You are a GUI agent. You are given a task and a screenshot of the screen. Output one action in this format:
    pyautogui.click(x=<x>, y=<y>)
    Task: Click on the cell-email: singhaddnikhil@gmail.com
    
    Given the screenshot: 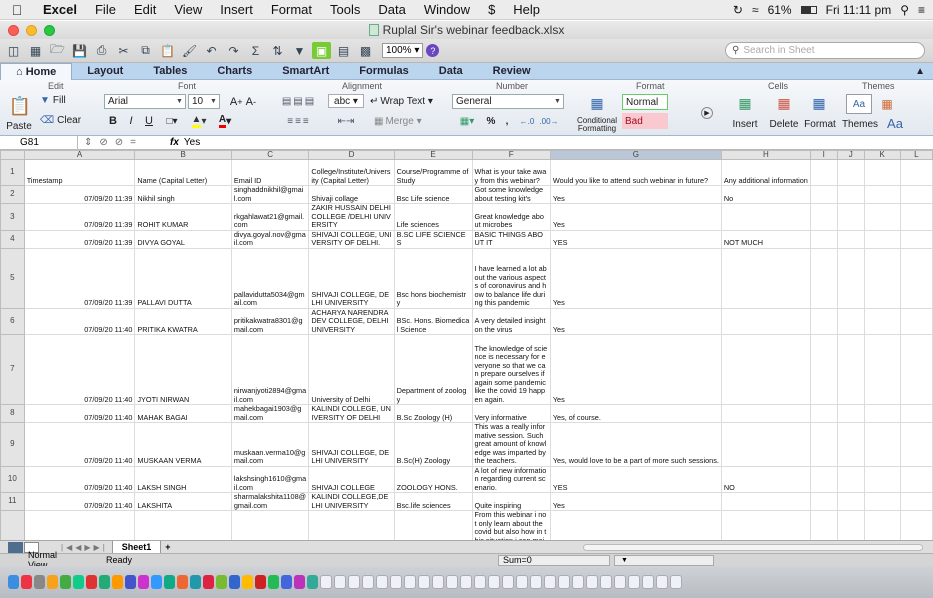 What is the action you would take?
    pyautogui.click(x=270, y=194)
    